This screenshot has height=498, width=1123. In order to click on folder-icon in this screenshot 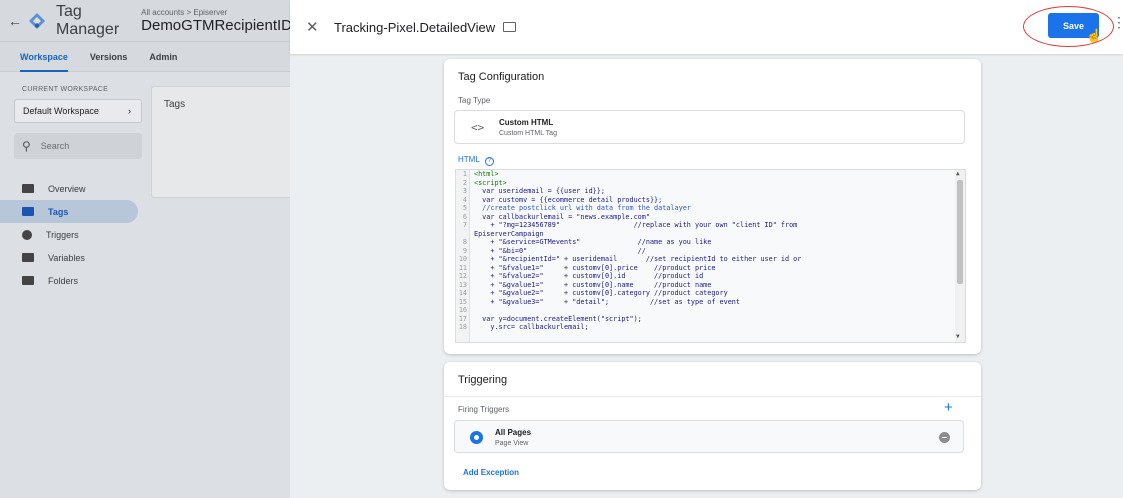, I will do `click(510, 27)`.